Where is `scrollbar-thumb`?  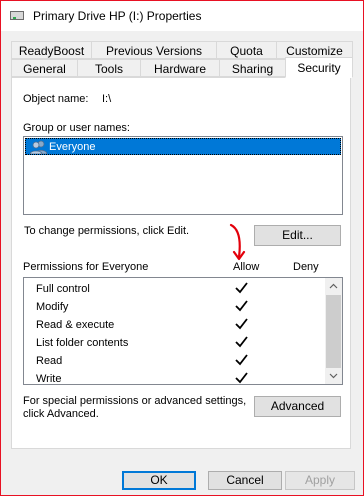 scrollbar-thumb is located at coordinates (333, 331).